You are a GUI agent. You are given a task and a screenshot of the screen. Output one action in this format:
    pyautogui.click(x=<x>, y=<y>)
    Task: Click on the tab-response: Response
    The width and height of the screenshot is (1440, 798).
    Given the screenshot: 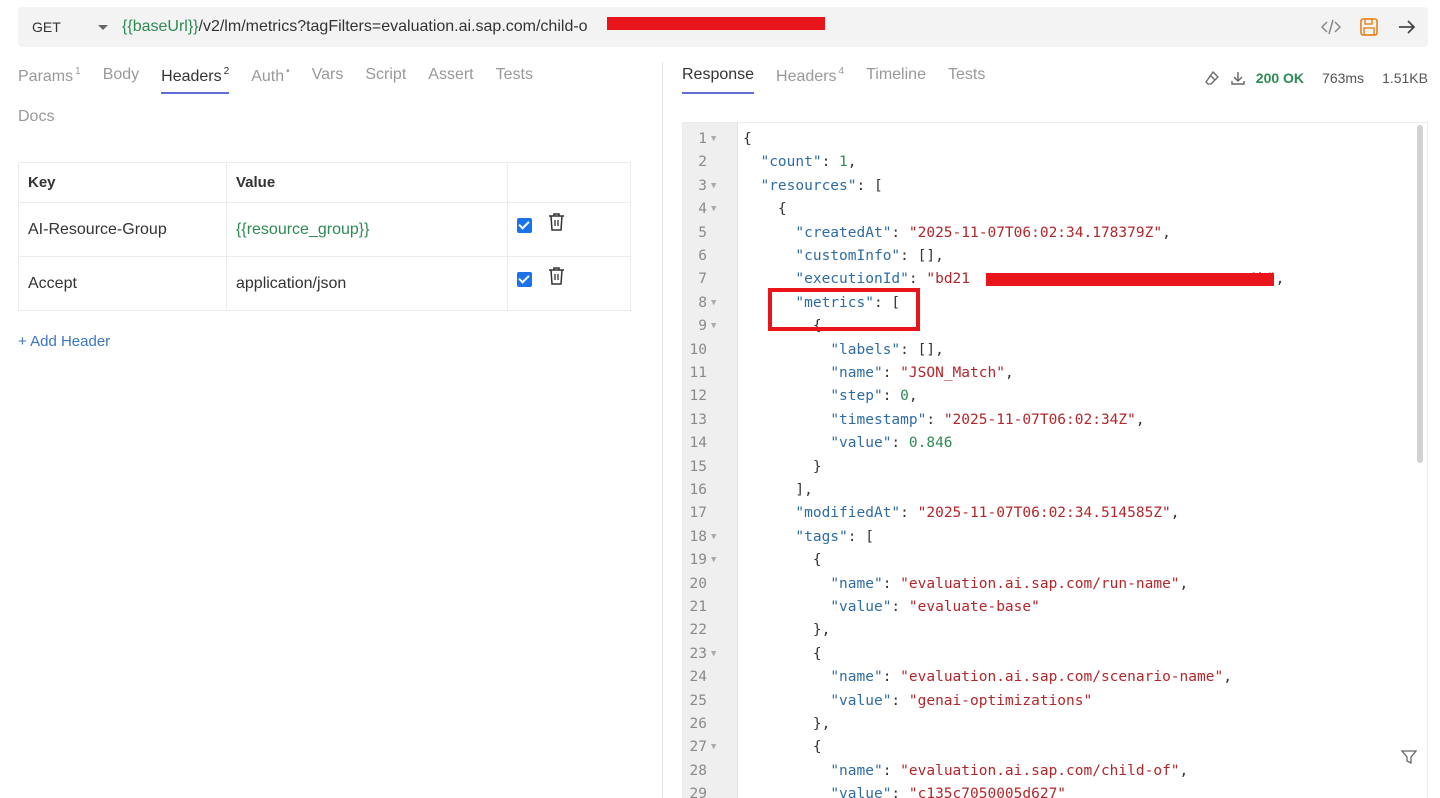 What is the action you would take?
    pyautogui.click(x=718, y=80)
    